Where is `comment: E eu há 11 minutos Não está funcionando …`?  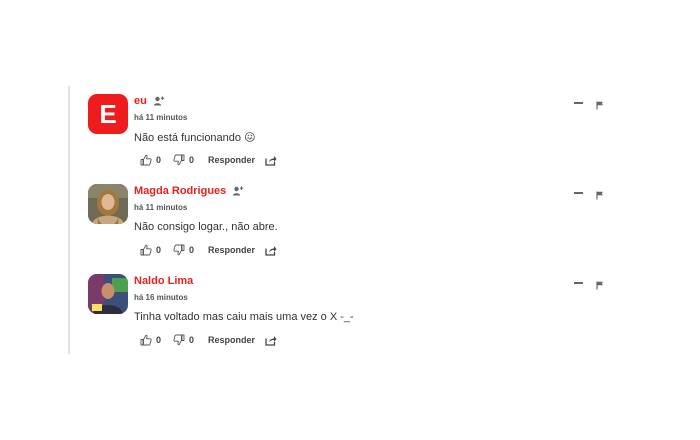 comment: E eu há 11 minutos Não está funcionando … is located at coordinates (349, 131).